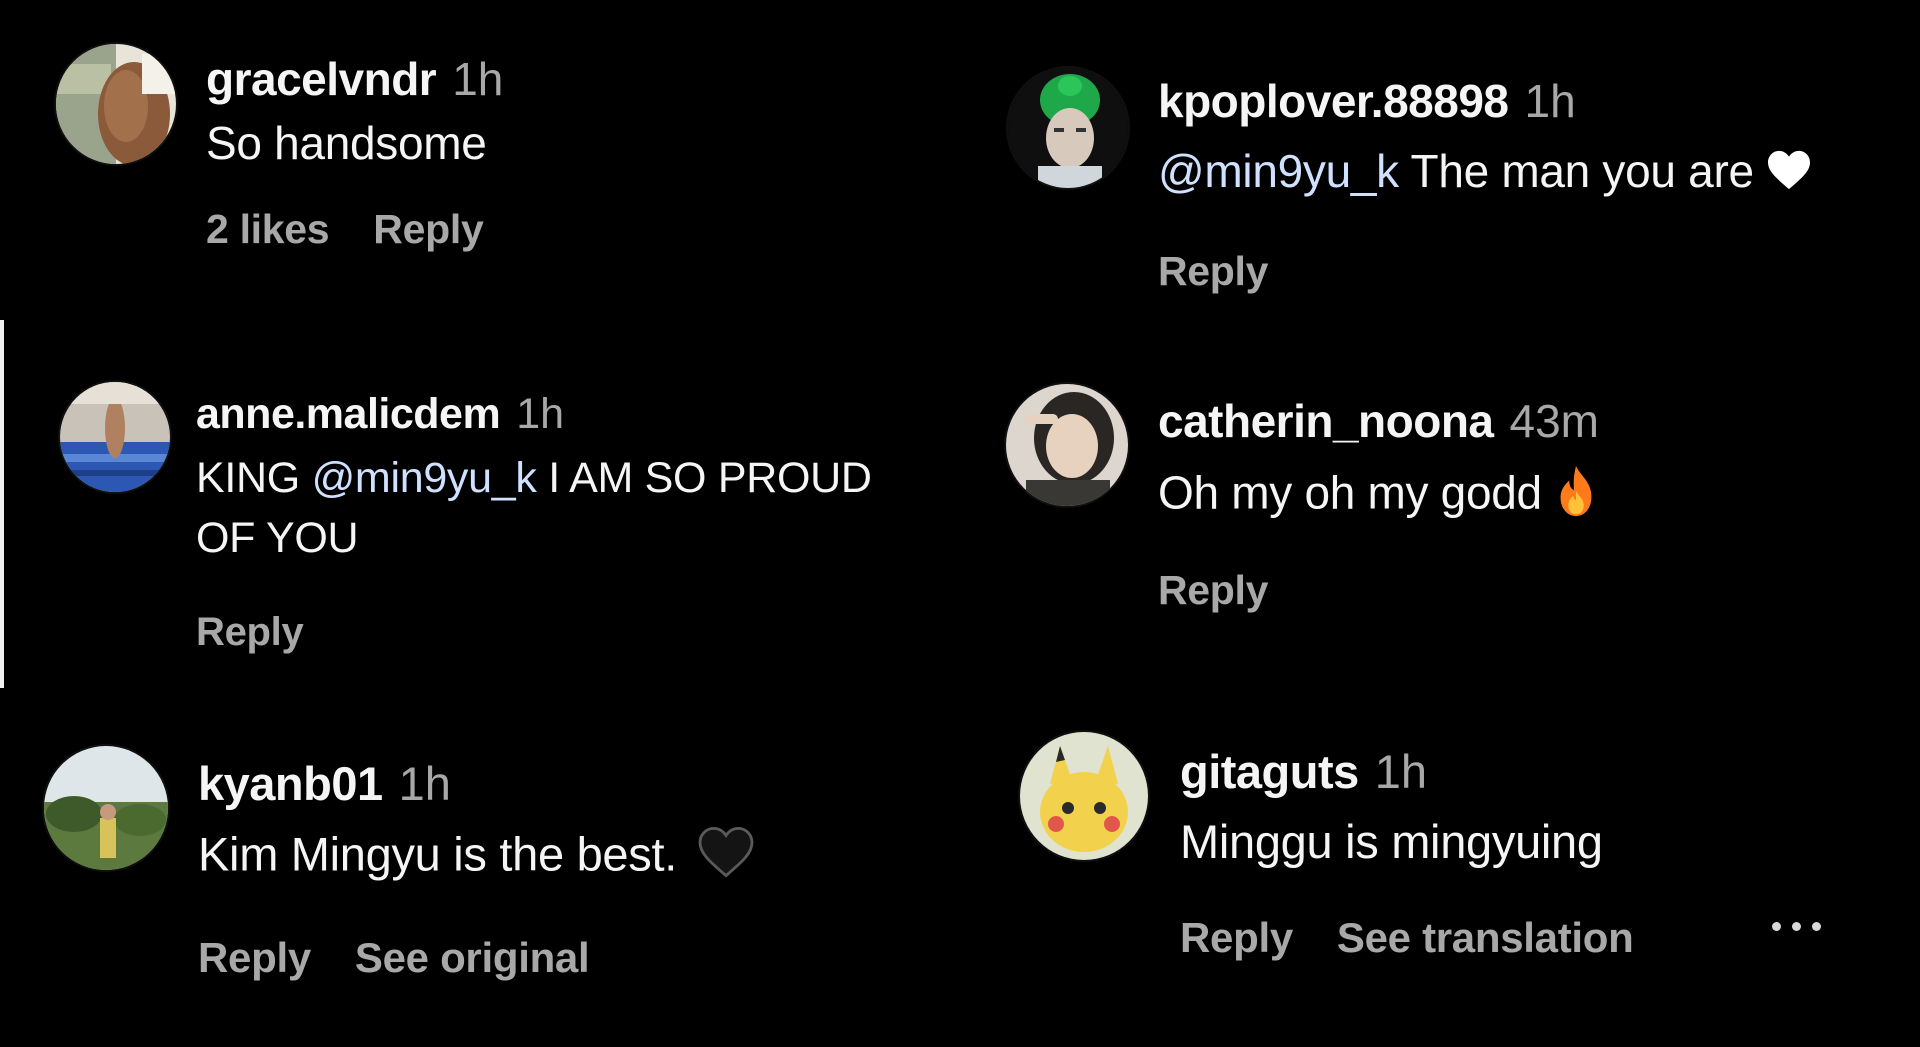  Describe the element at coordinates (437, 854) in the screenshot. I see `comment-text-body: Kim Mingyu is the best.` at that location.